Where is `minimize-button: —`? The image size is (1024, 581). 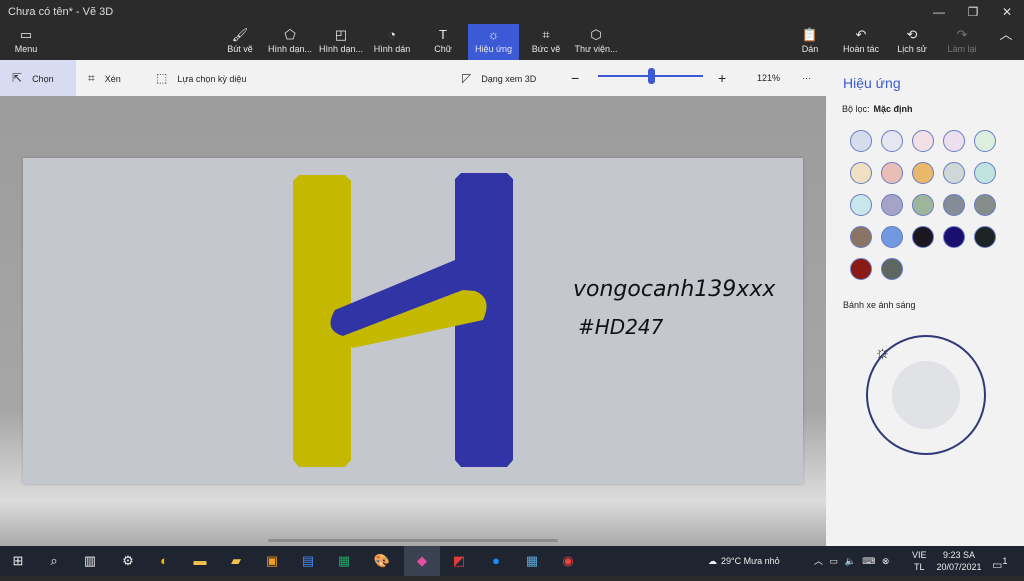 minimize-button: — is located at coordinates (939, 12).